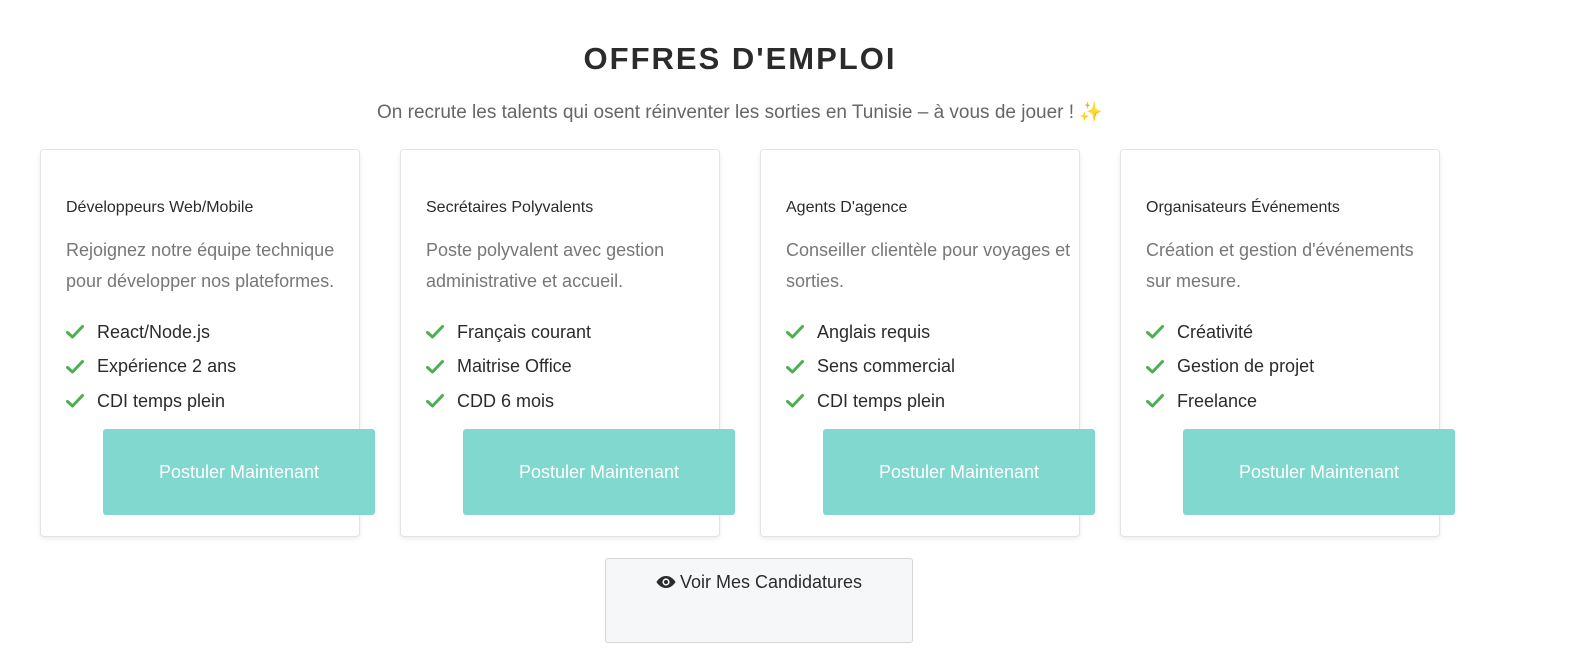  I want to click on requirement-item: Créativité, so click(1230, 332).